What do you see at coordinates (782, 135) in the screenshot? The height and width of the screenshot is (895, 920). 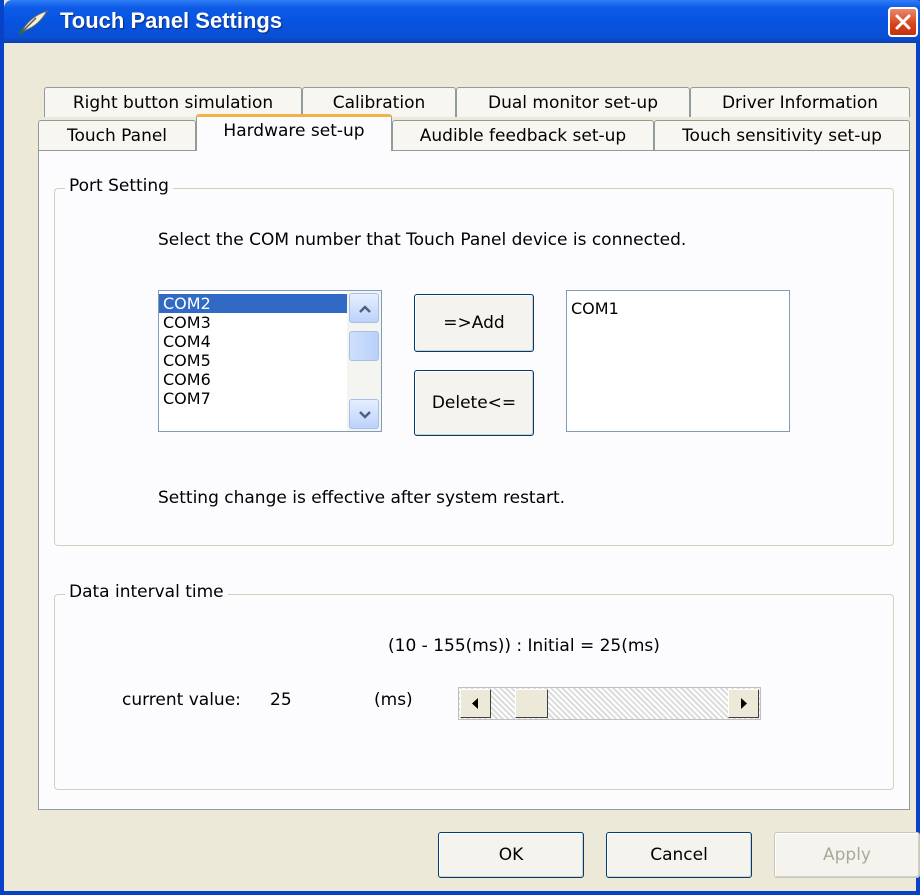 I see `tab-touch-sensitivity-setup: Touch sensitivity set-up` at bounding box center [782, 135].